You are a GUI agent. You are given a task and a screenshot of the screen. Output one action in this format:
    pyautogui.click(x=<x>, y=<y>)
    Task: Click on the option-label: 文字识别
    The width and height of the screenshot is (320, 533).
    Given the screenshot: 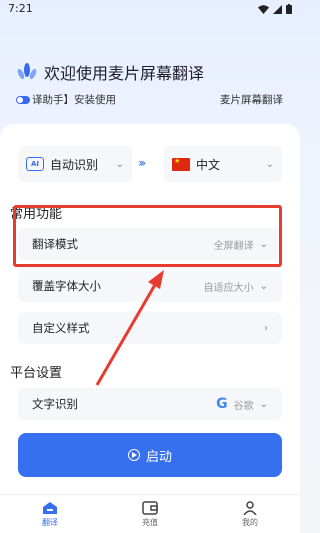 What is the action you would take?
    pyautogui.click(x=55, y=404)
    